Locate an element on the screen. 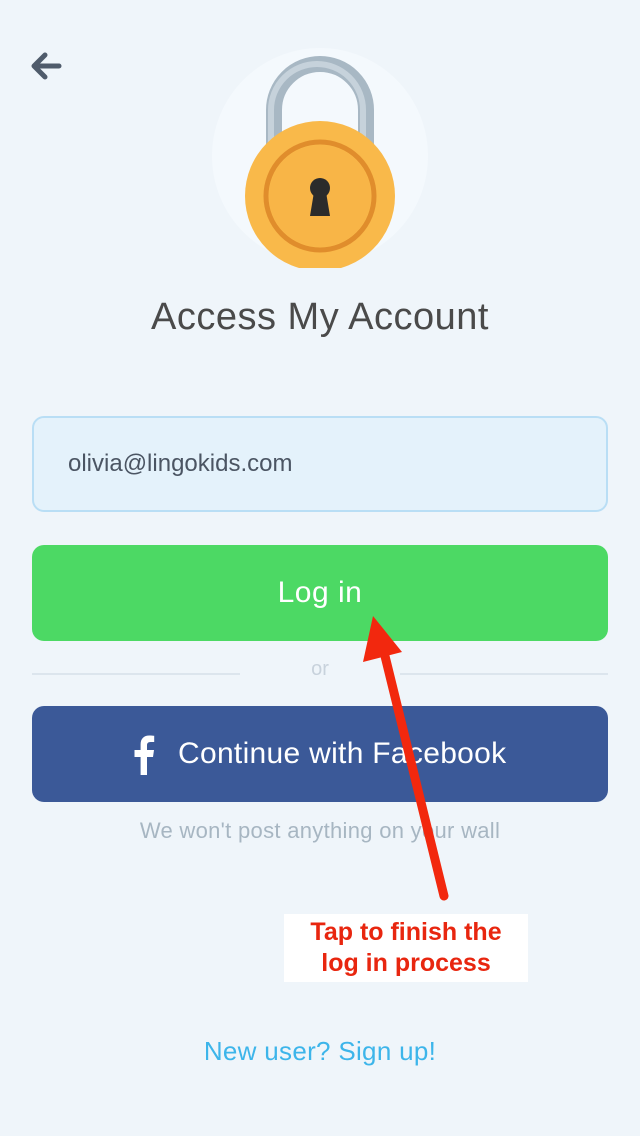 The image size is (640, 1136). back-button is located at coordinates (48, 66).